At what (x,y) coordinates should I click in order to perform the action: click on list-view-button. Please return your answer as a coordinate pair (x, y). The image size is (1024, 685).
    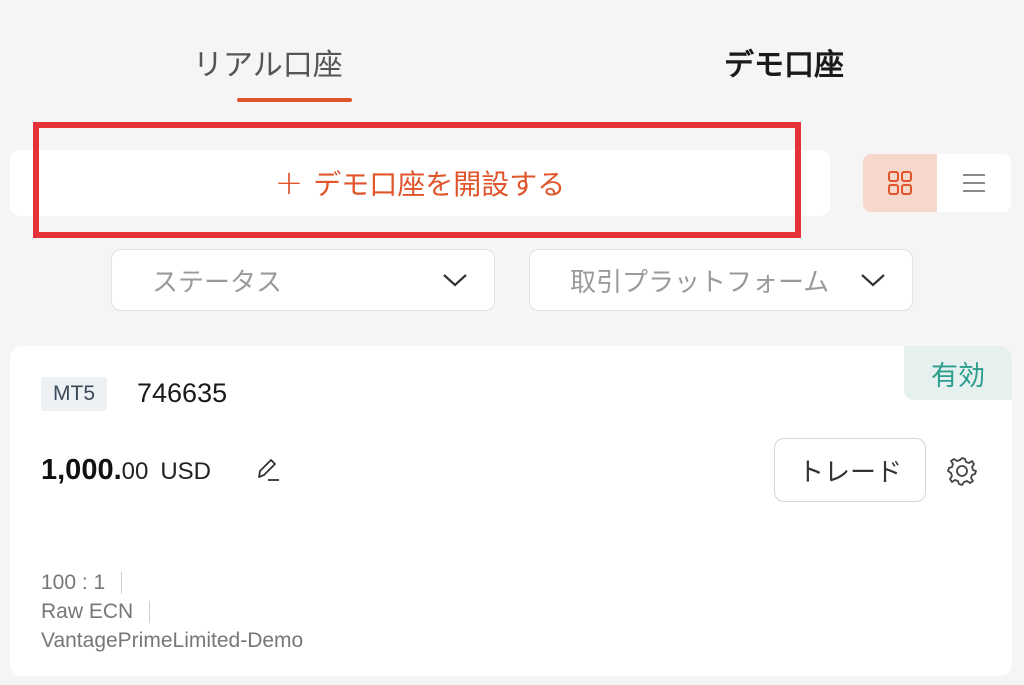
    Looking at the image, I should click on (974, 183).